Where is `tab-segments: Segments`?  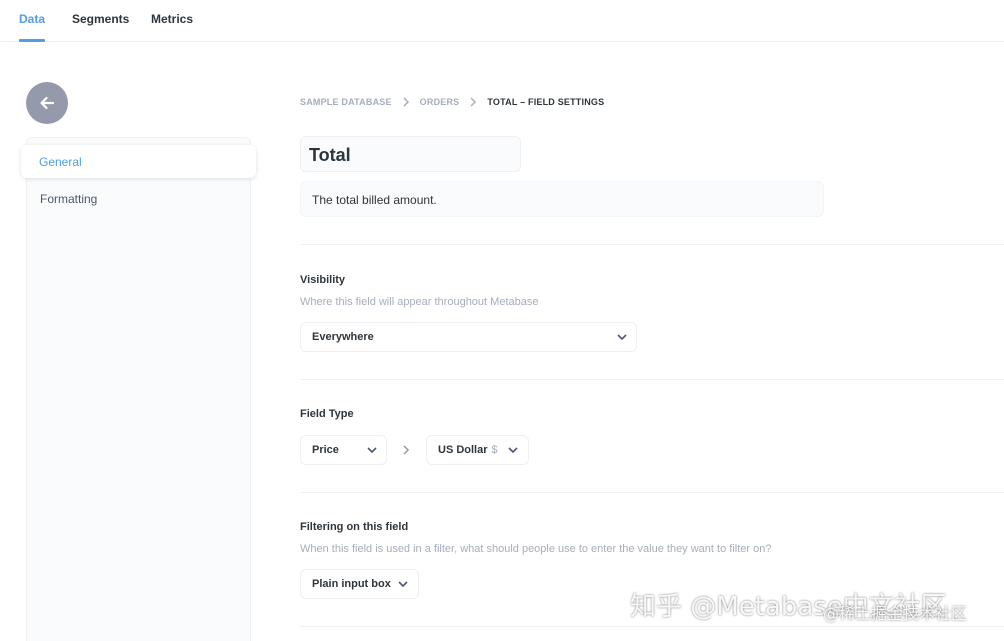
tab-segments: Segments is located at coordinates (100, 19).